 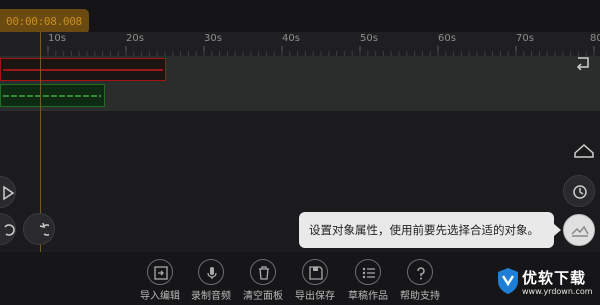 I want to click on home-icon, so click(x=584, y=152).